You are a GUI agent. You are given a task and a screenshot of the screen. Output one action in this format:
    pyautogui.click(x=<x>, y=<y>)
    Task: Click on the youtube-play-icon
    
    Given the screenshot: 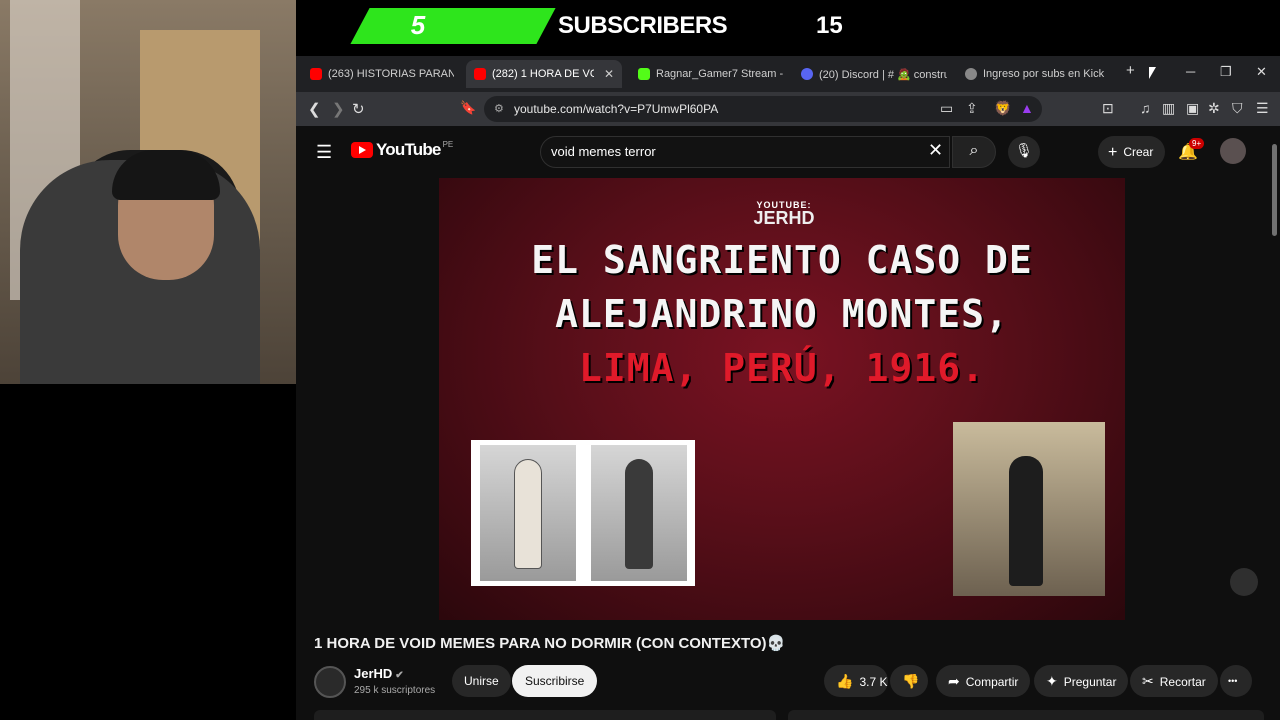 What is the action you would take?
    pyautogui.click(x=362, y=150)
    